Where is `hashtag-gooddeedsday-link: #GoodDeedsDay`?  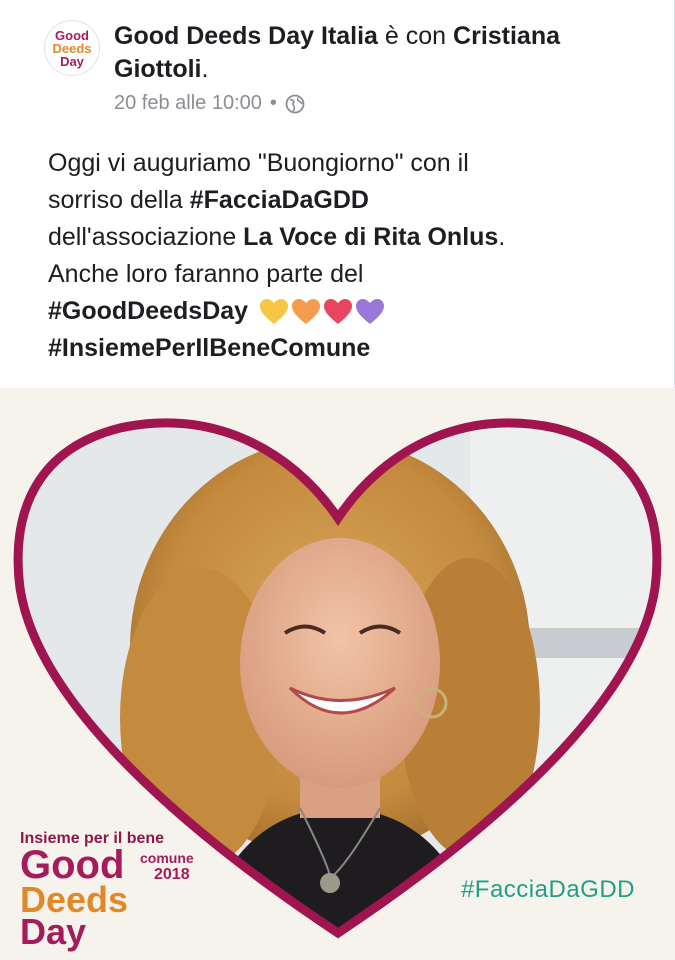 hashtag-gooddeedsday-link: #GoodDeedsDay is located at coordinates (148, 311).